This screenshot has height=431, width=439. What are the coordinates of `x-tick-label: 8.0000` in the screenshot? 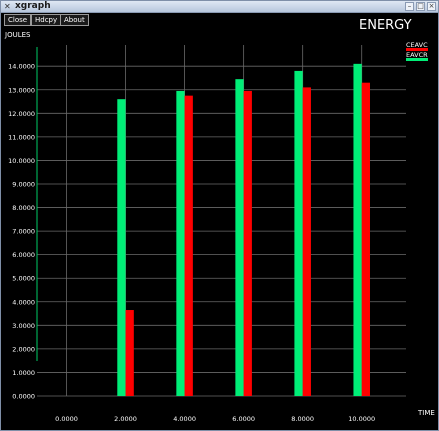 It's located at (302, 419).